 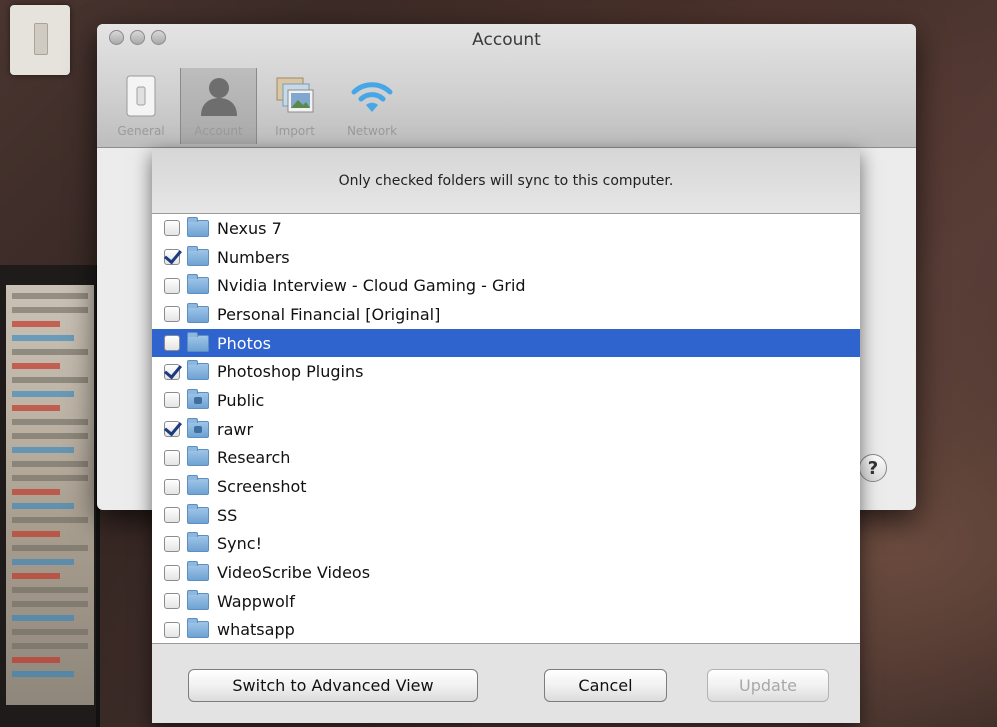 What do you see at coordinates (506, 572) in the screenshot?
I see `folder-row: VideoScribe Videos` at bounding box center [506, 572].